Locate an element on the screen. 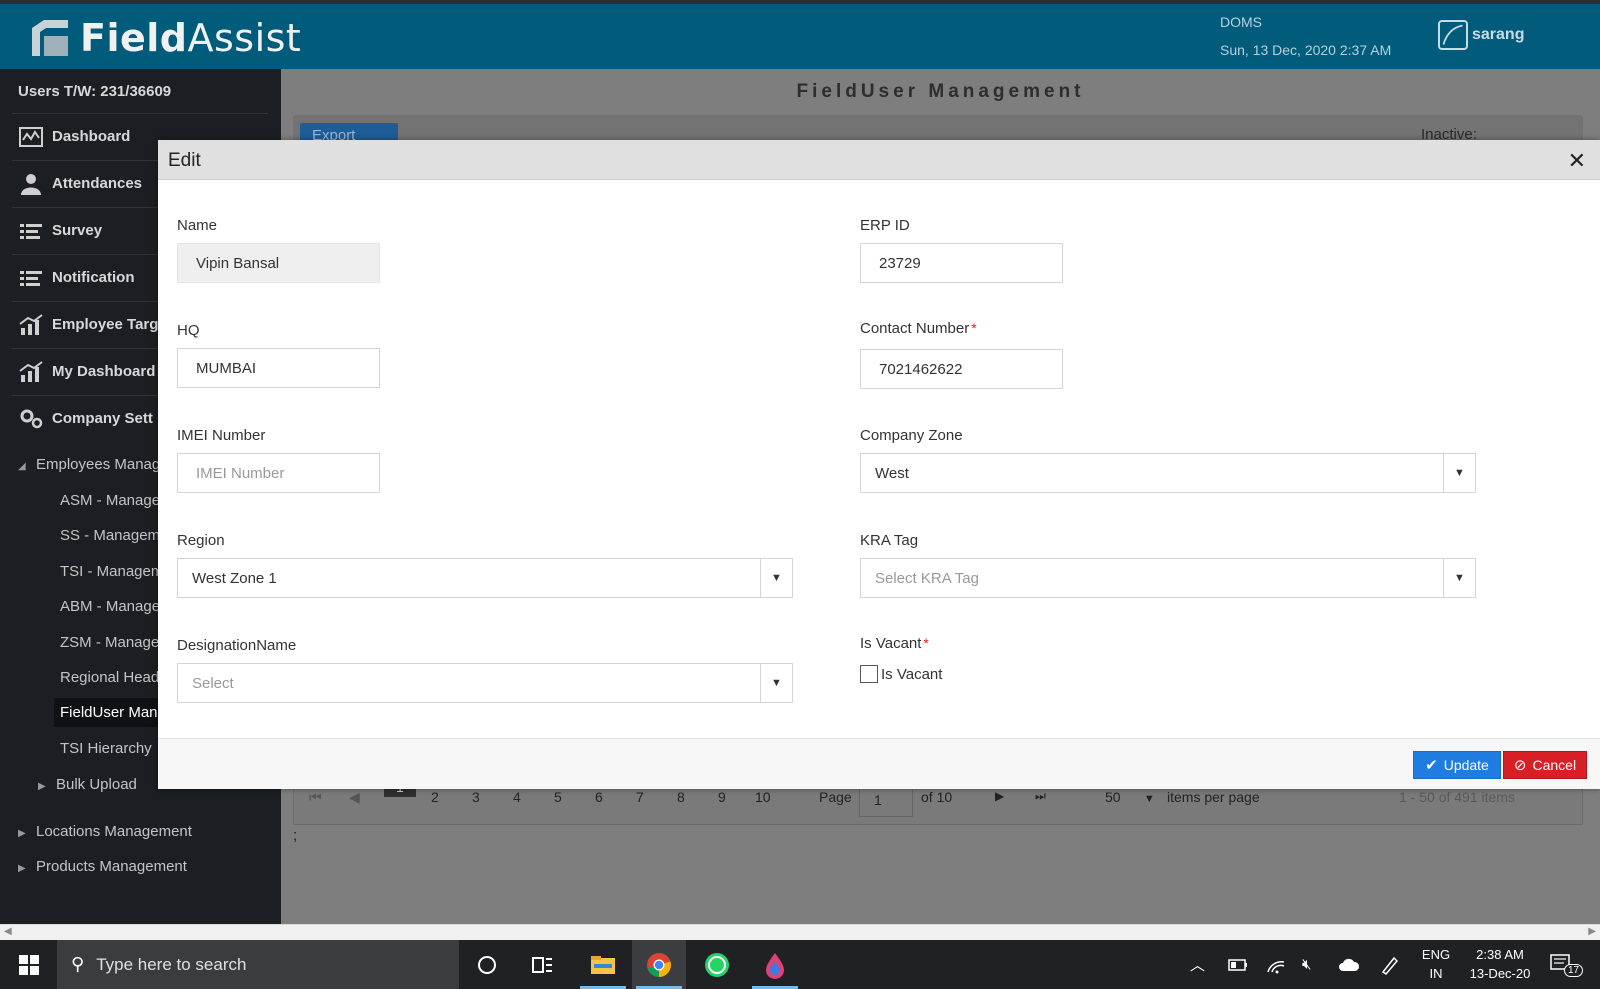 The height and width of the screenshot is (989, 1600). pager-page-6: 6 is located at coordinates (599, 797).